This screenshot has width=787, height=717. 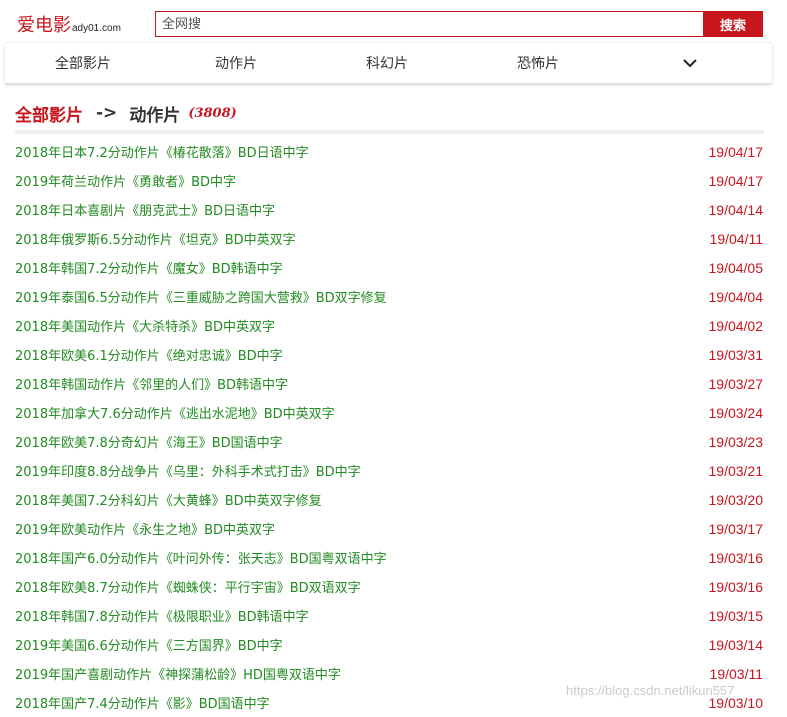 What do you see at coordinates (44, 25) in the screenshot?
I see `logo-chinese: 爱电影` at bounding box center [44, 25].